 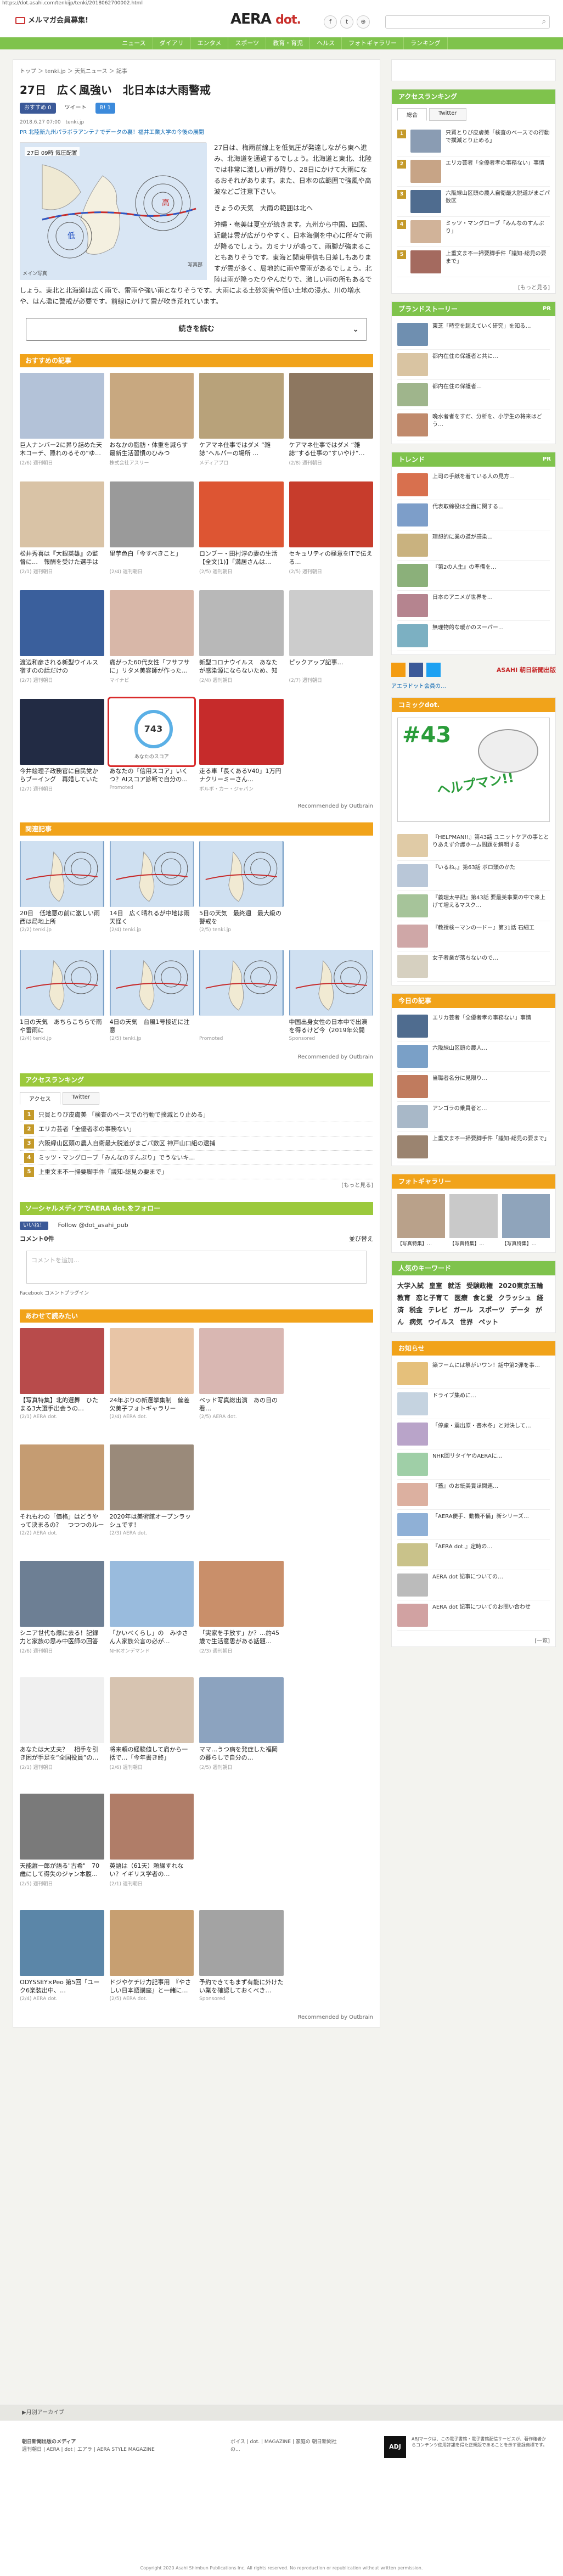 I want to click on hatena-button: B! 1, so click(x=105, y=109).